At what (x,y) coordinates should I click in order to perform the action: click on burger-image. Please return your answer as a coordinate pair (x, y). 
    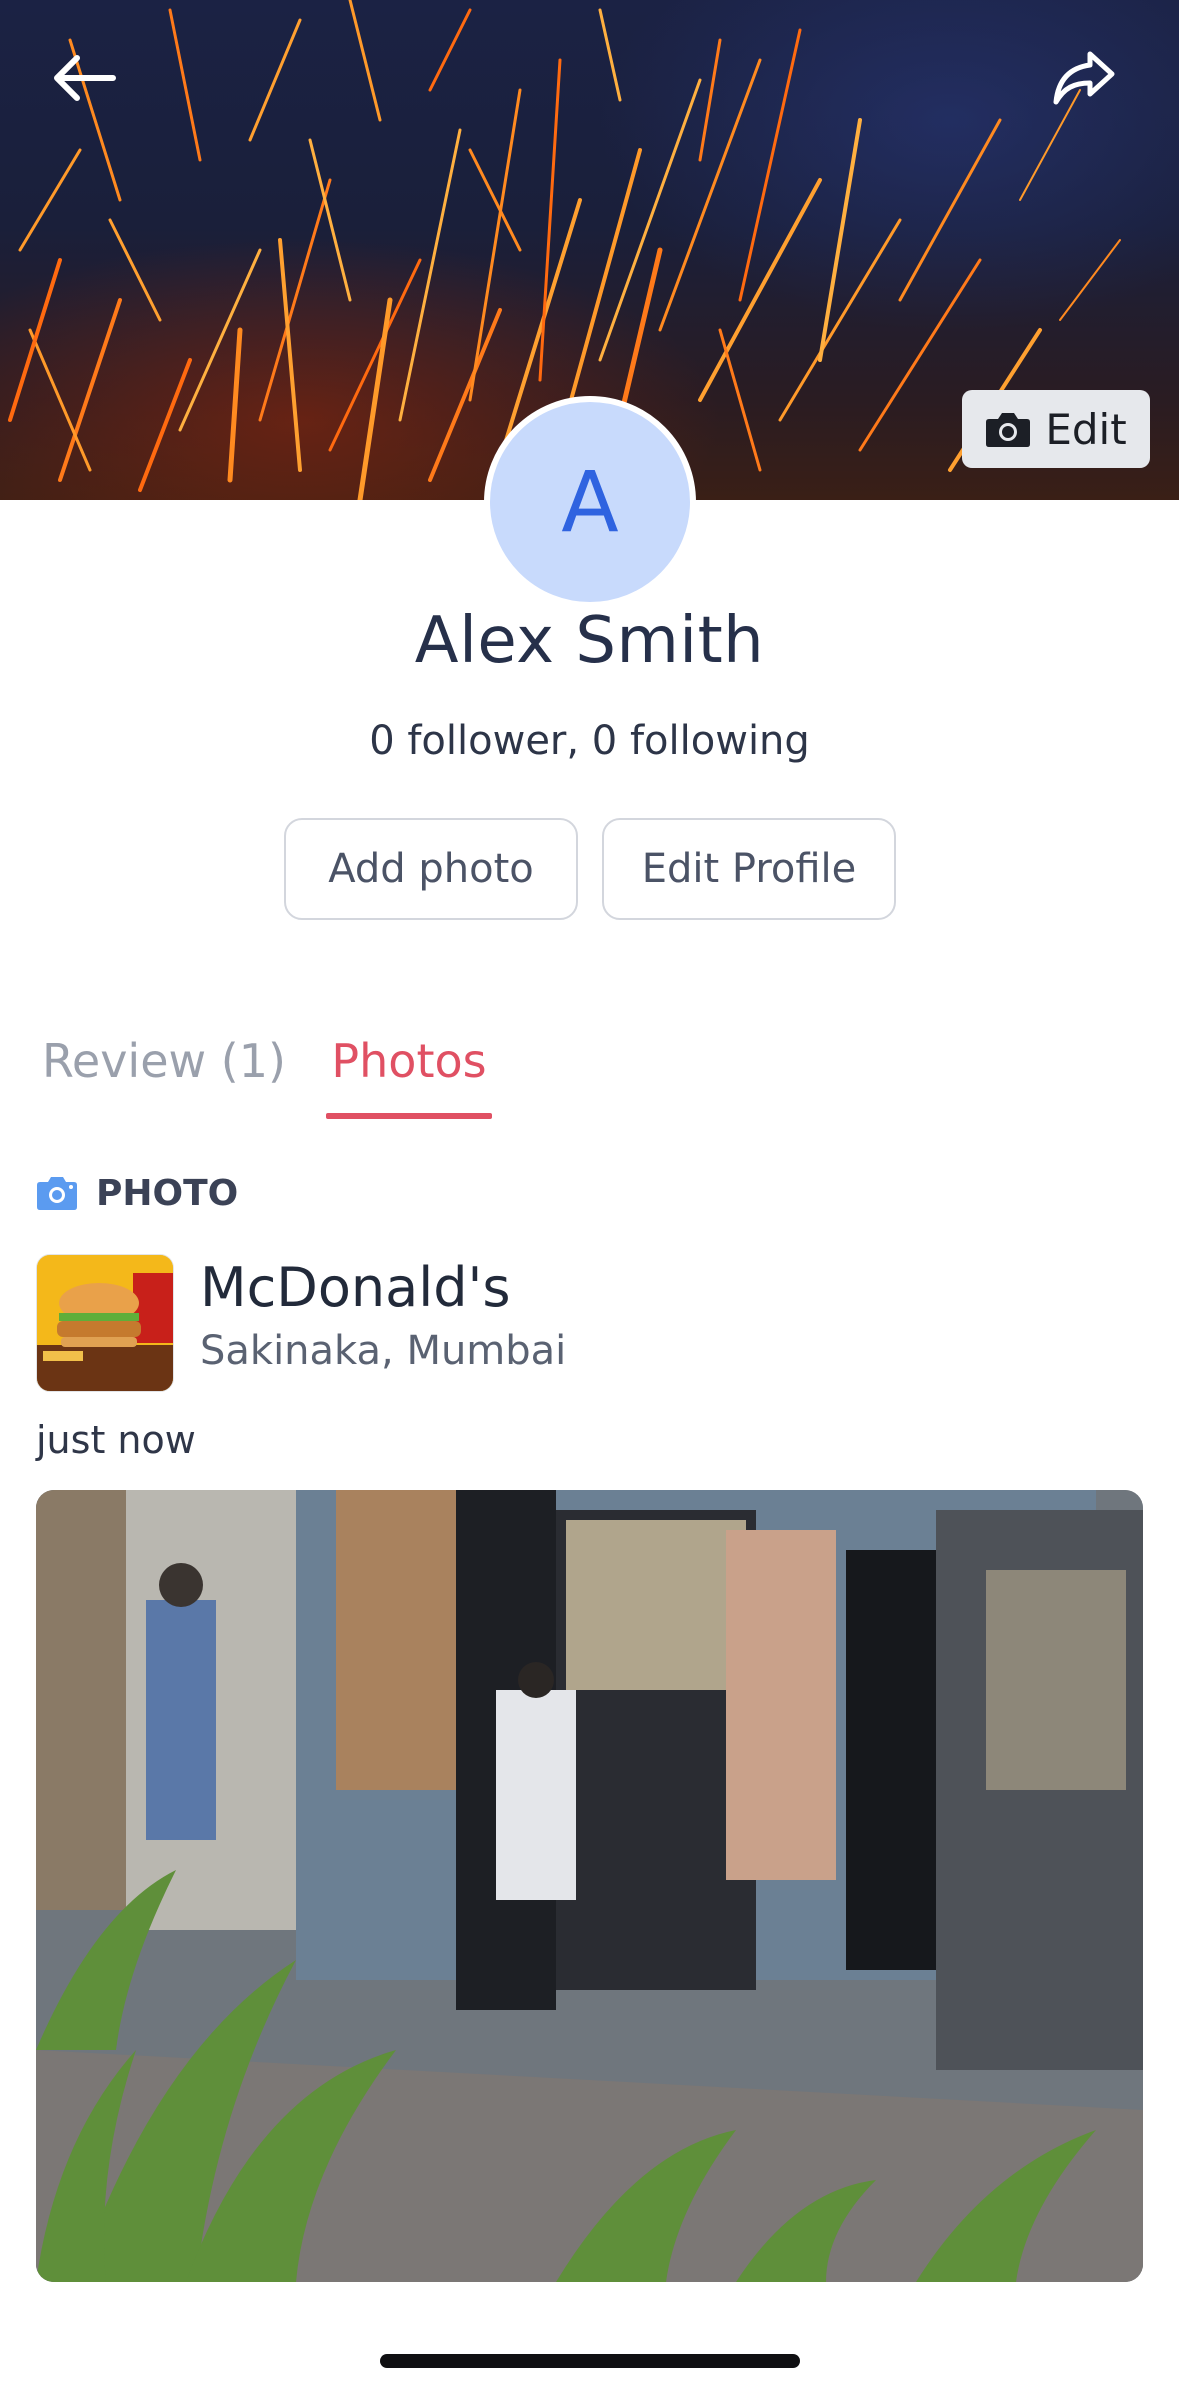
    Looking at the image, I should click on (105, 1323).